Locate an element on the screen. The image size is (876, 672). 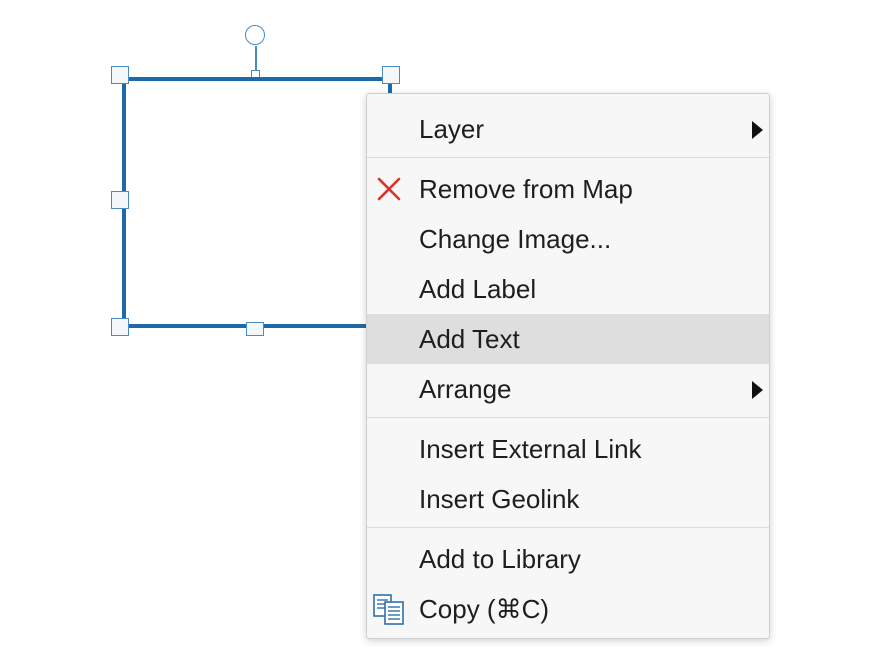
menu-item-layer: Layer is located at coordinates (568, 129).